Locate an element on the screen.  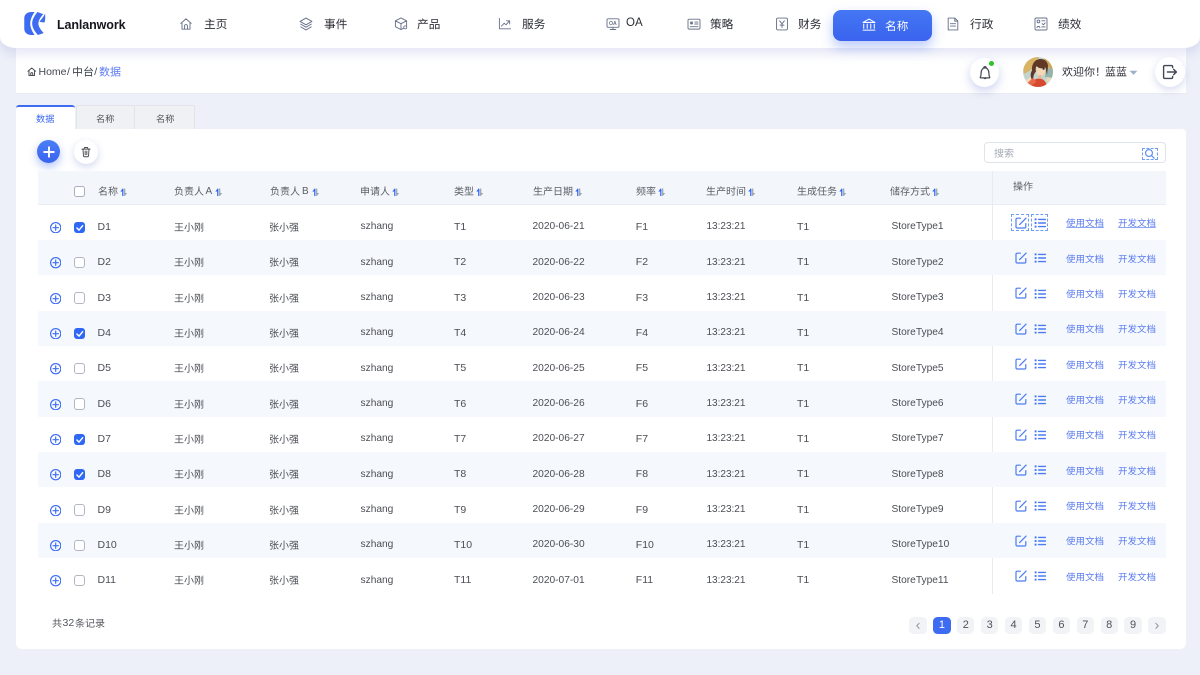
svg-text: OA is located at coordinates (613, 23).